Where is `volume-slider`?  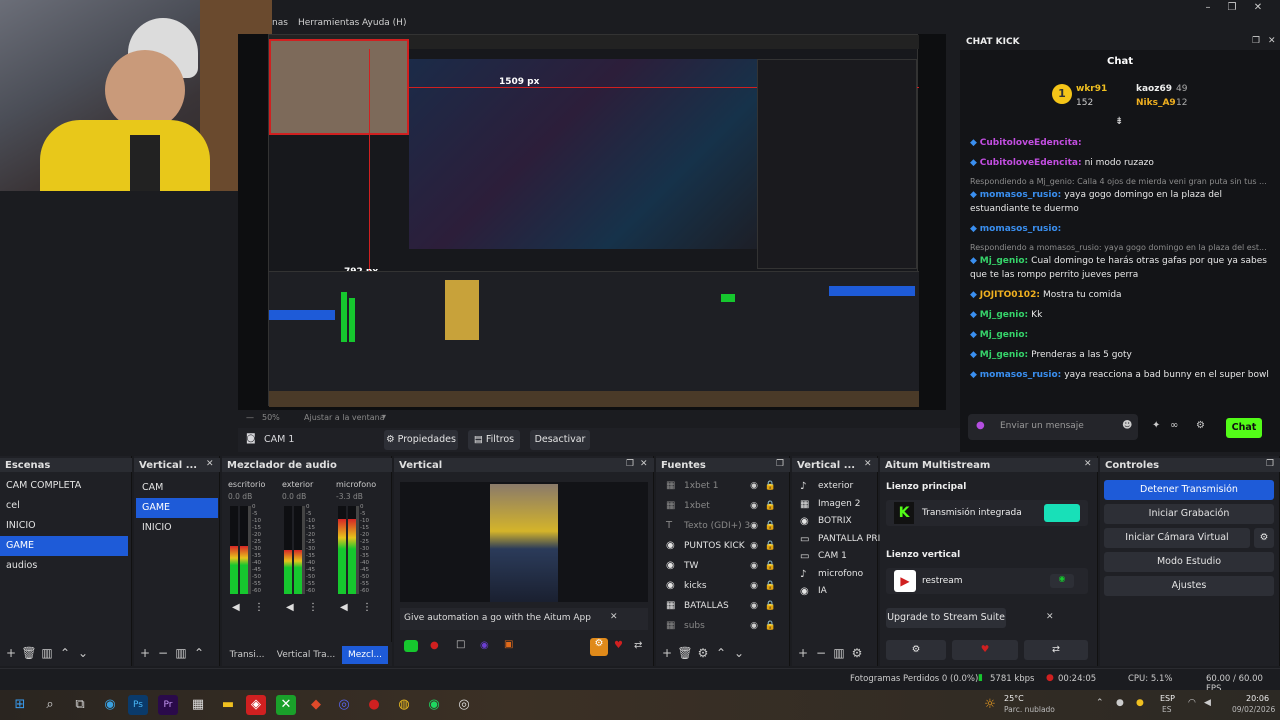 volume-slider is located at coordinates (303, 550).